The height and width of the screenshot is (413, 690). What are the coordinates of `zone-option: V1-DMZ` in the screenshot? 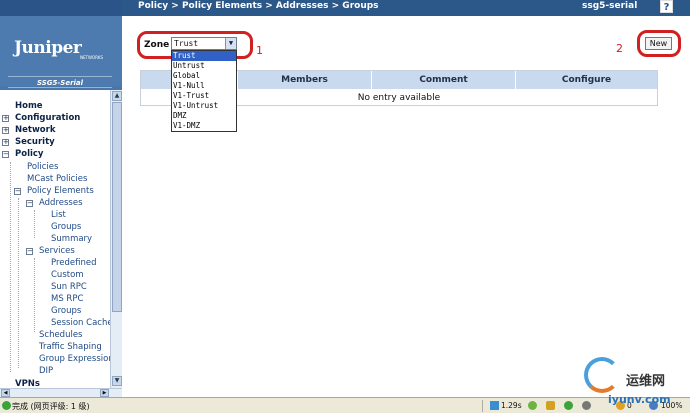 It's located at (204, 126).